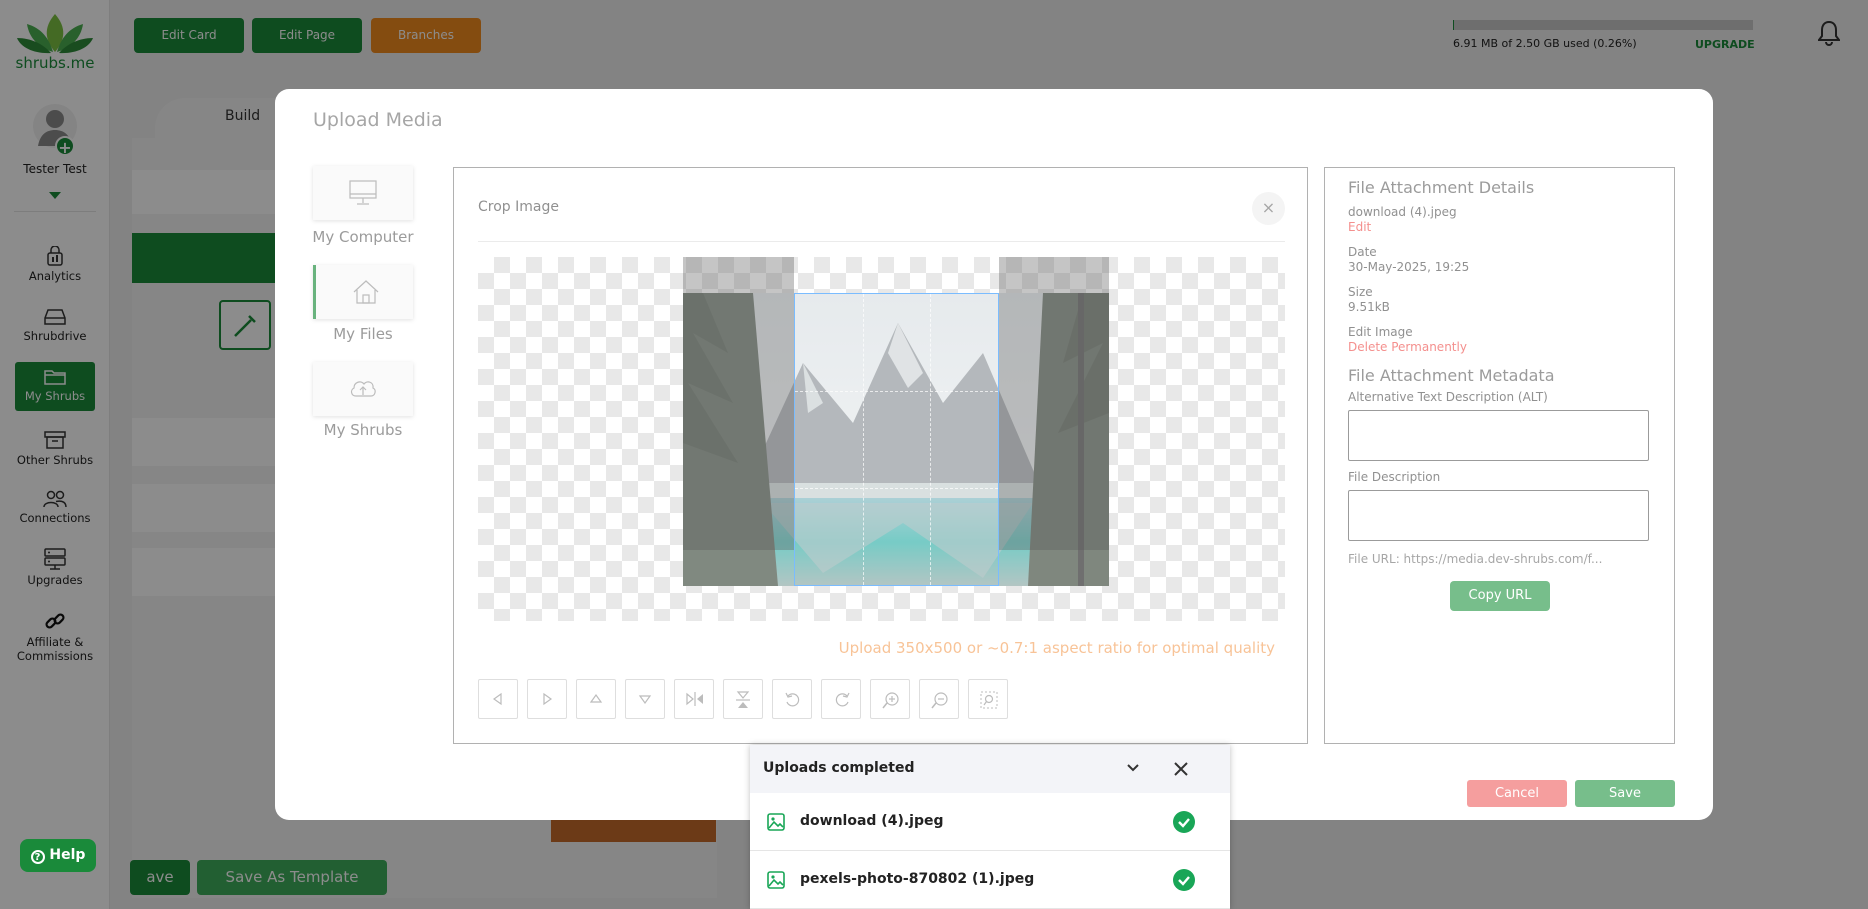  I want to click on rotate-left-button, so click(792, 699).